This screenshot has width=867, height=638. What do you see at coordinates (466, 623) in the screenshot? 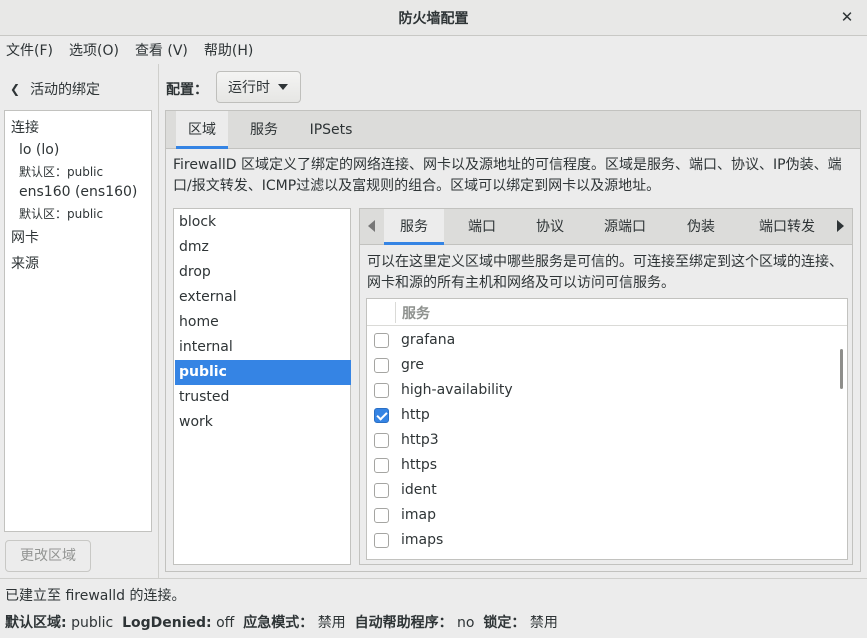
I see `auto-helper-value: no` at bounding box center [466, 623].